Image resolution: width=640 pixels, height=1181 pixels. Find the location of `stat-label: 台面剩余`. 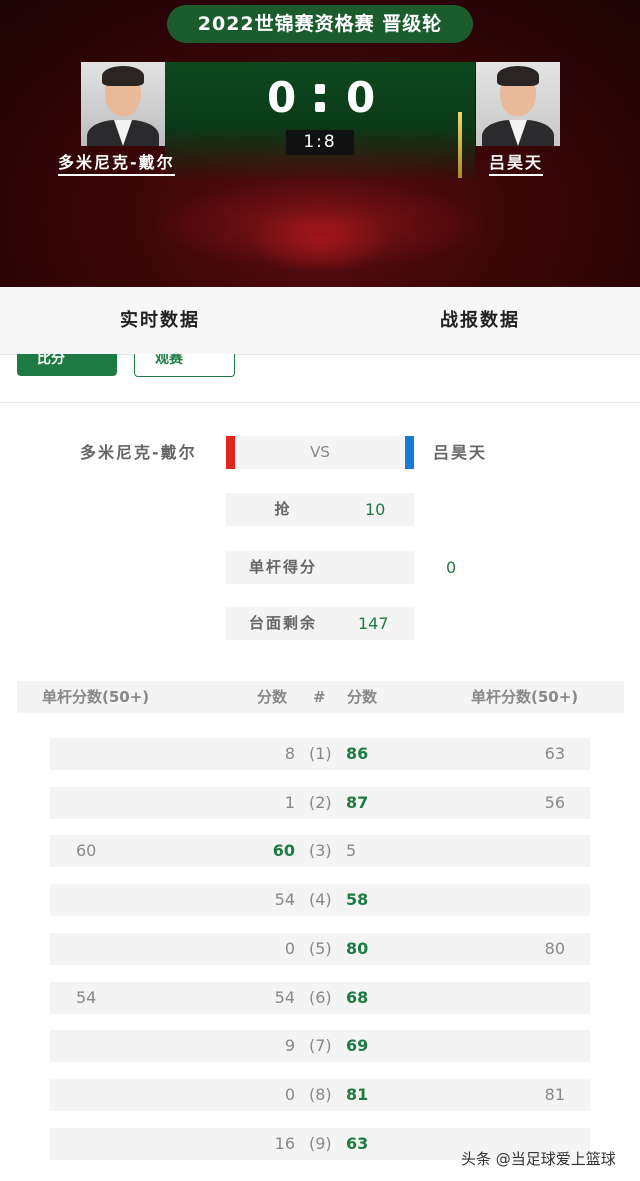

stat-label: 台面剩余 is located at coordinates (282, 623).